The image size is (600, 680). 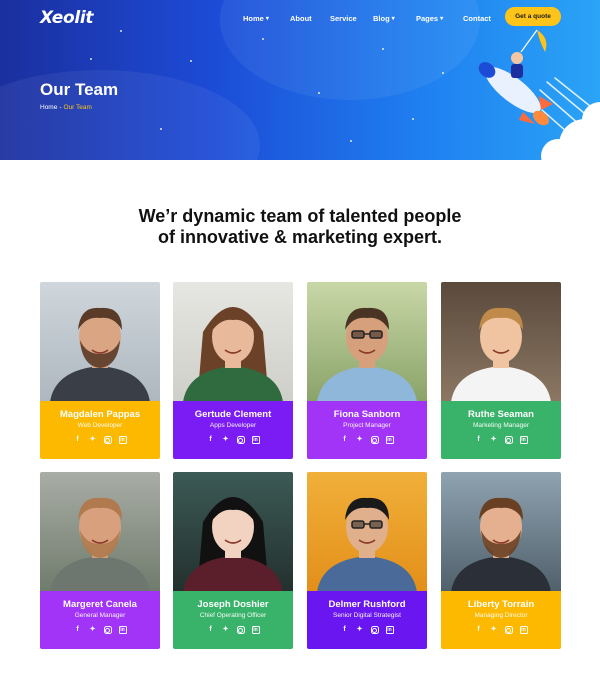 What do you see at coordinates (501, 425) in the screenshot?
I see `member-role: Marketing Manager` at bounding box center [501, 425].